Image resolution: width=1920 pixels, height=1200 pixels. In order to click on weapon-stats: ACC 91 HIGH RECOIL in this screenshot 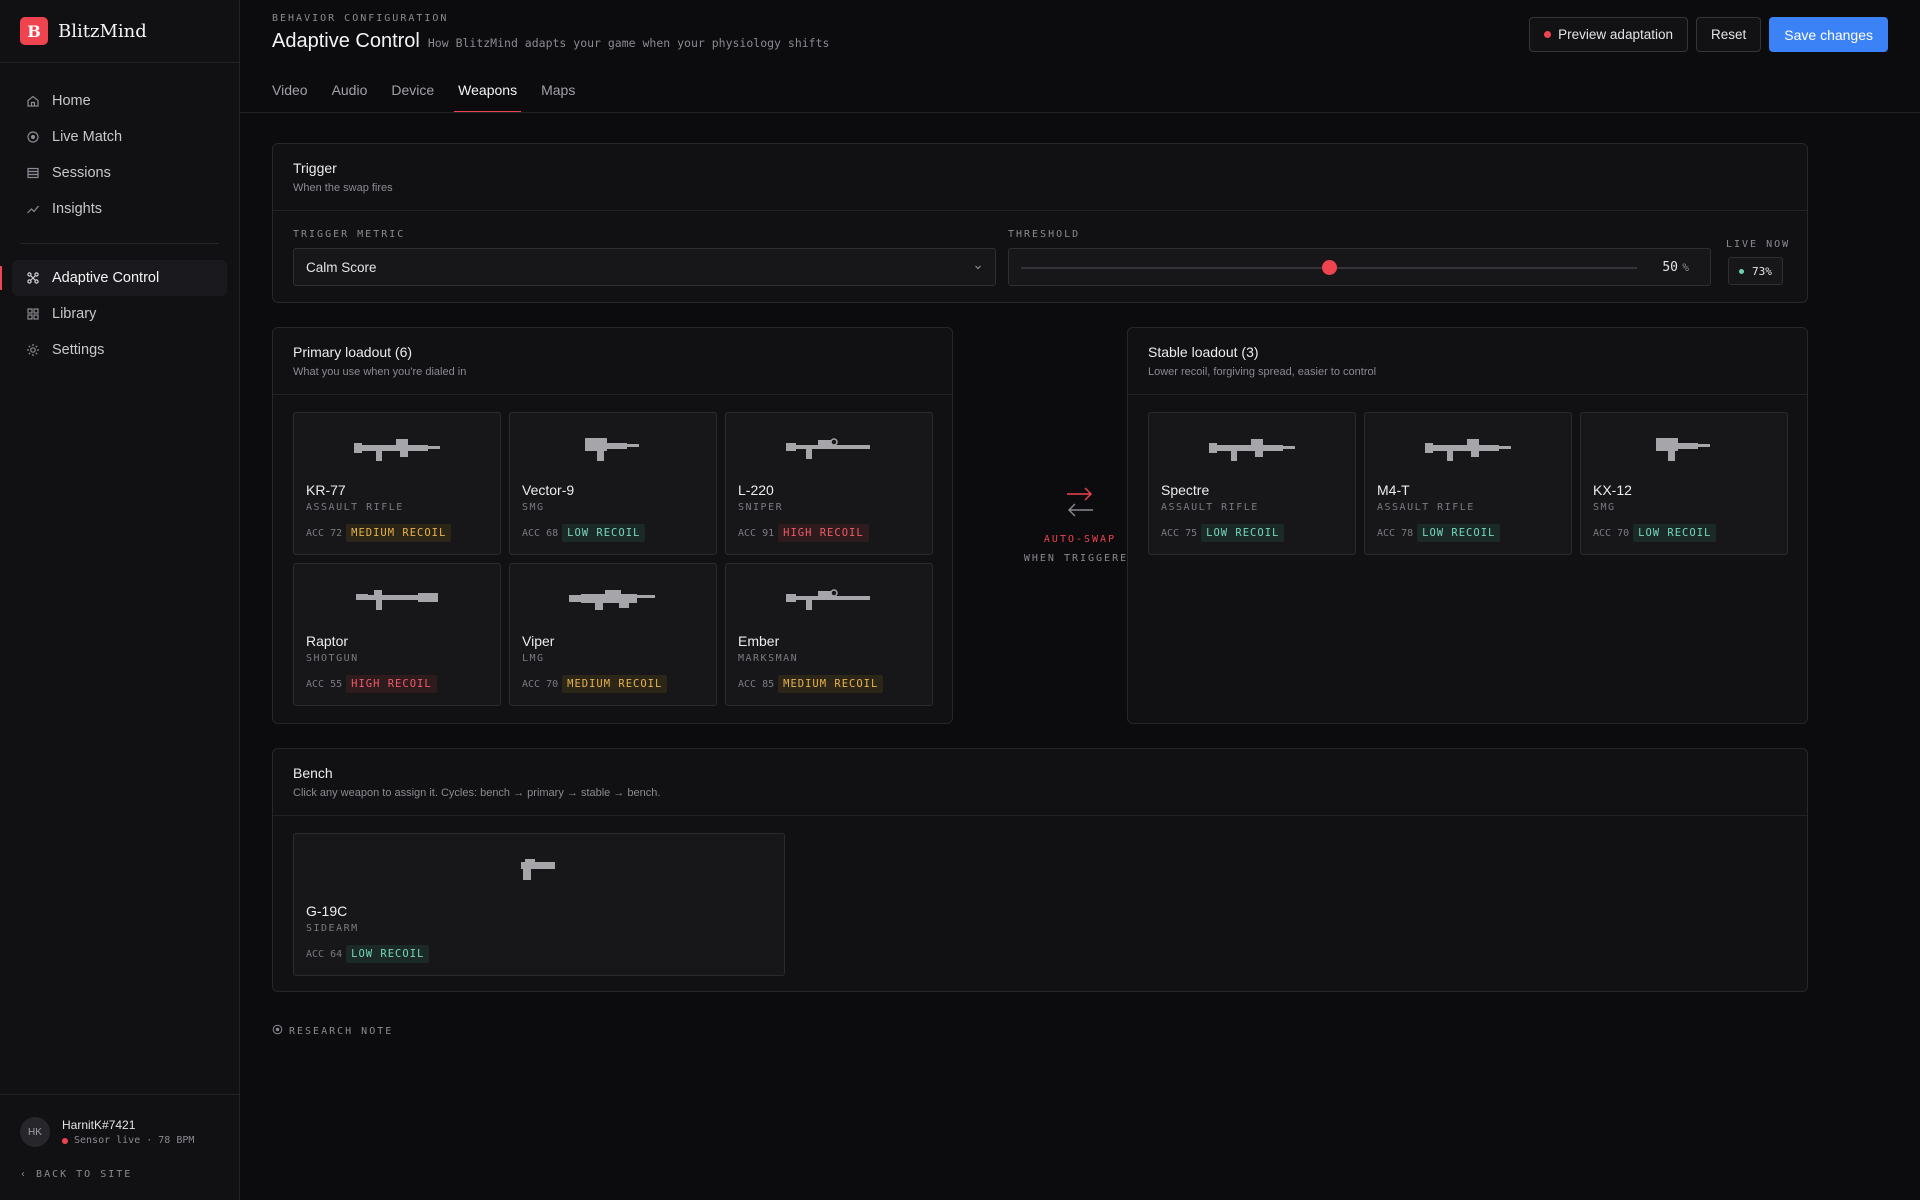, I will do `click(803, 533)`.